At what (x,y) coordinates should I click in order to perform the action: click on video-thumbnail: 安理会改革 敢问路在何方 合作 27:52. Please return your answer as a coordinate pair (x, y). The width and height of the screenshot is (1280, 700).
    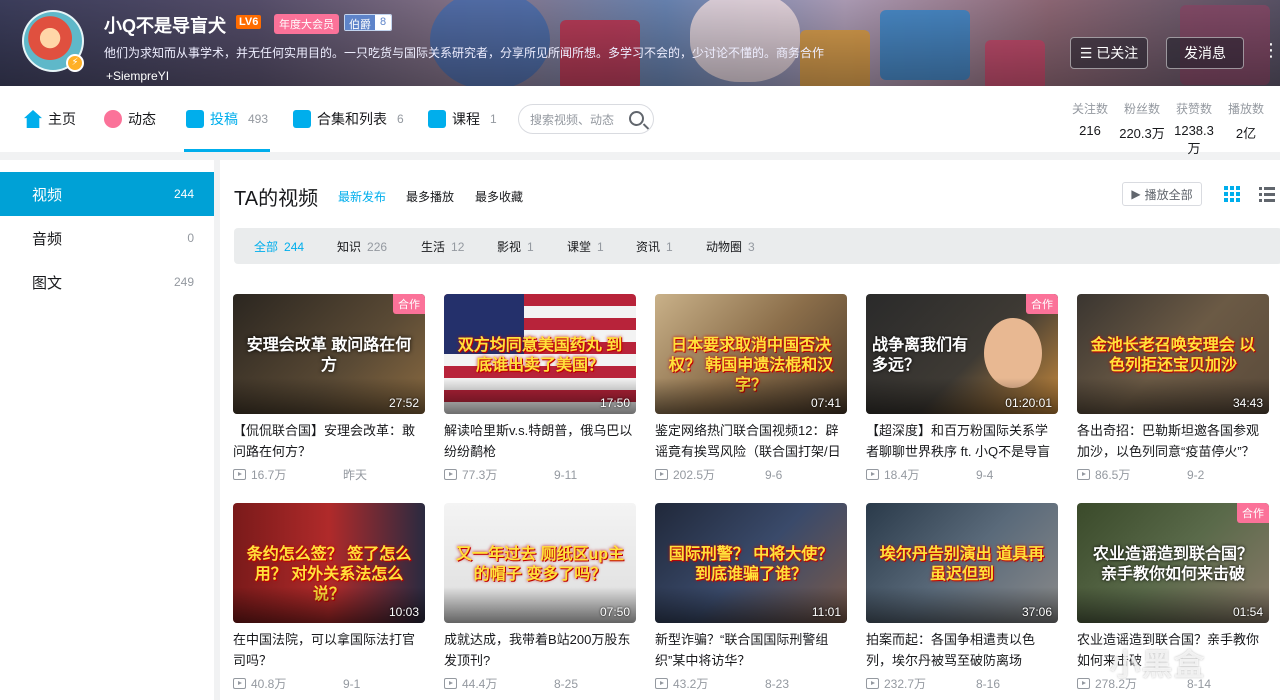
    Looking at the image, I should click on (329, 354).